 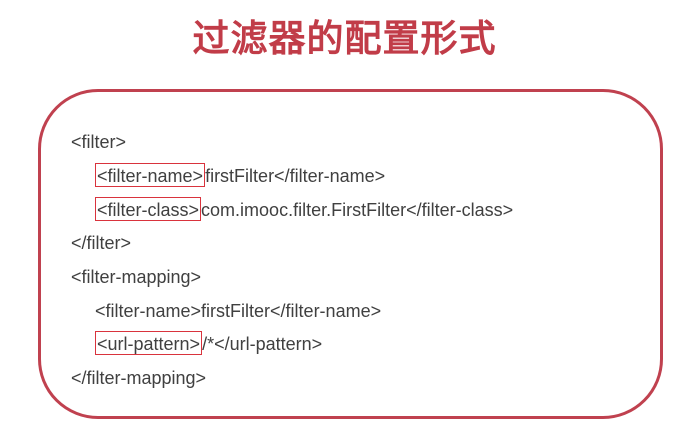 I want to click on code-line-mapping-filter-name: <filter-name>firstFilter</filter-name>, so click(x=238, y=311).